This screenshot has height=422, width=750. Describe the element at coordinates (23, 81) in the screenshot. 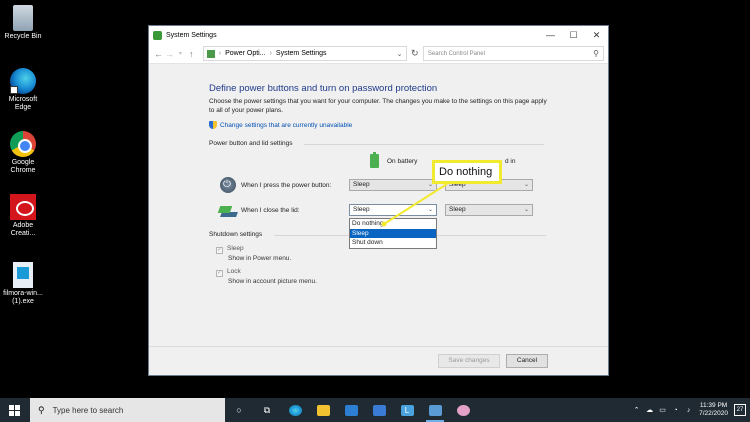

I see `edge-icon` at that location.